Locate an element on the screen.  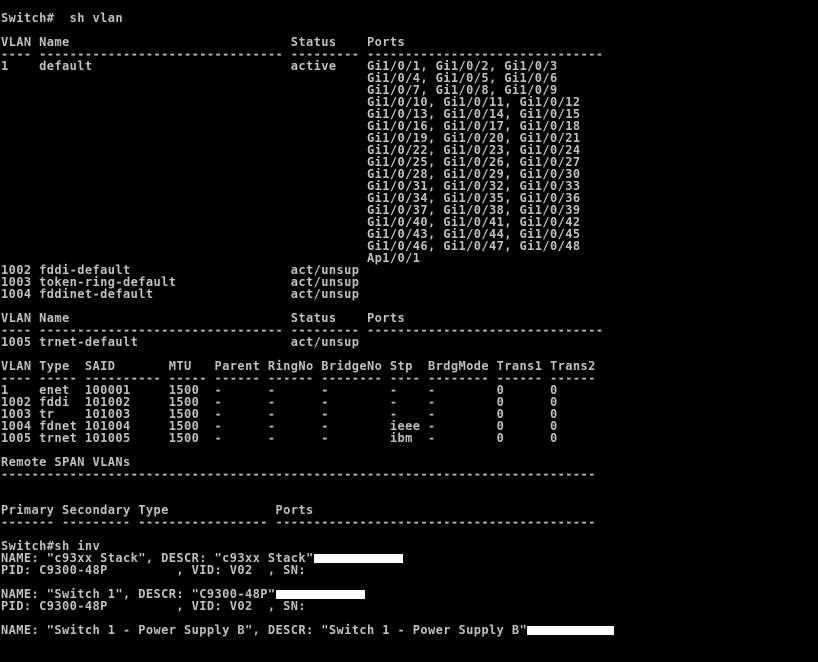
terminal-line: 1005 trnet-default act/unsup is located at coordinates (180, 342).